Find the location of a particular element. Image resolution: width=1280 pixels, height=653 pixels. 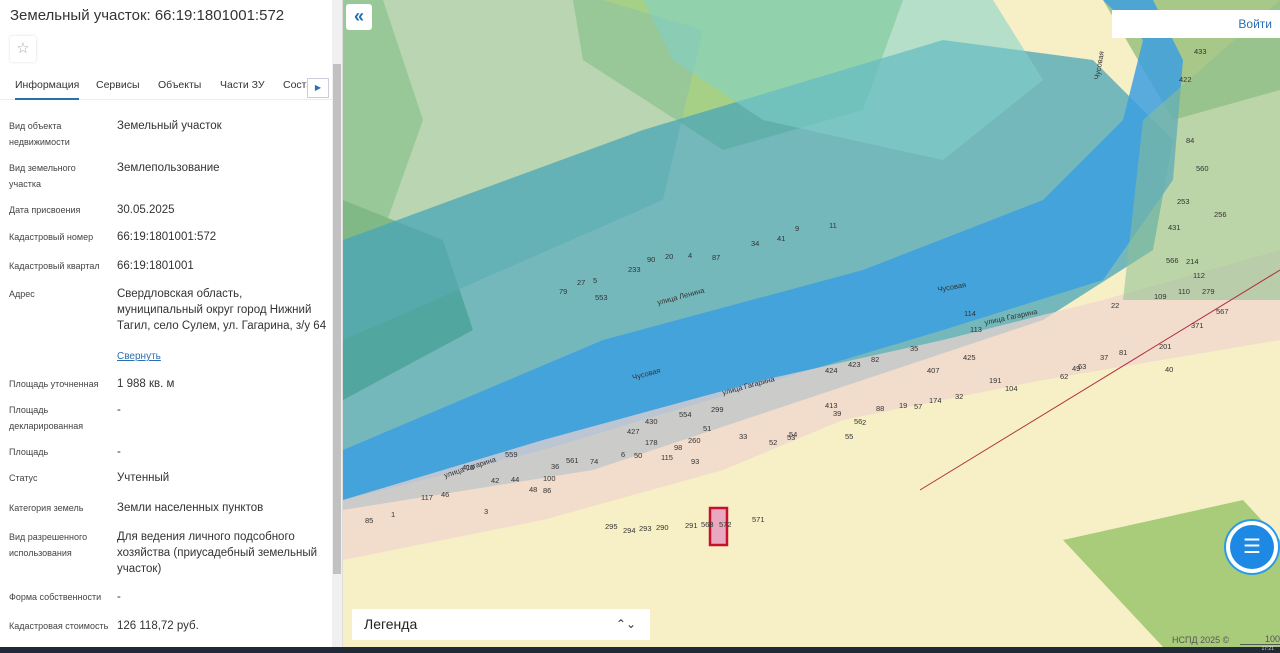

parcel-label: 430 is located at coordinates (651, 421).